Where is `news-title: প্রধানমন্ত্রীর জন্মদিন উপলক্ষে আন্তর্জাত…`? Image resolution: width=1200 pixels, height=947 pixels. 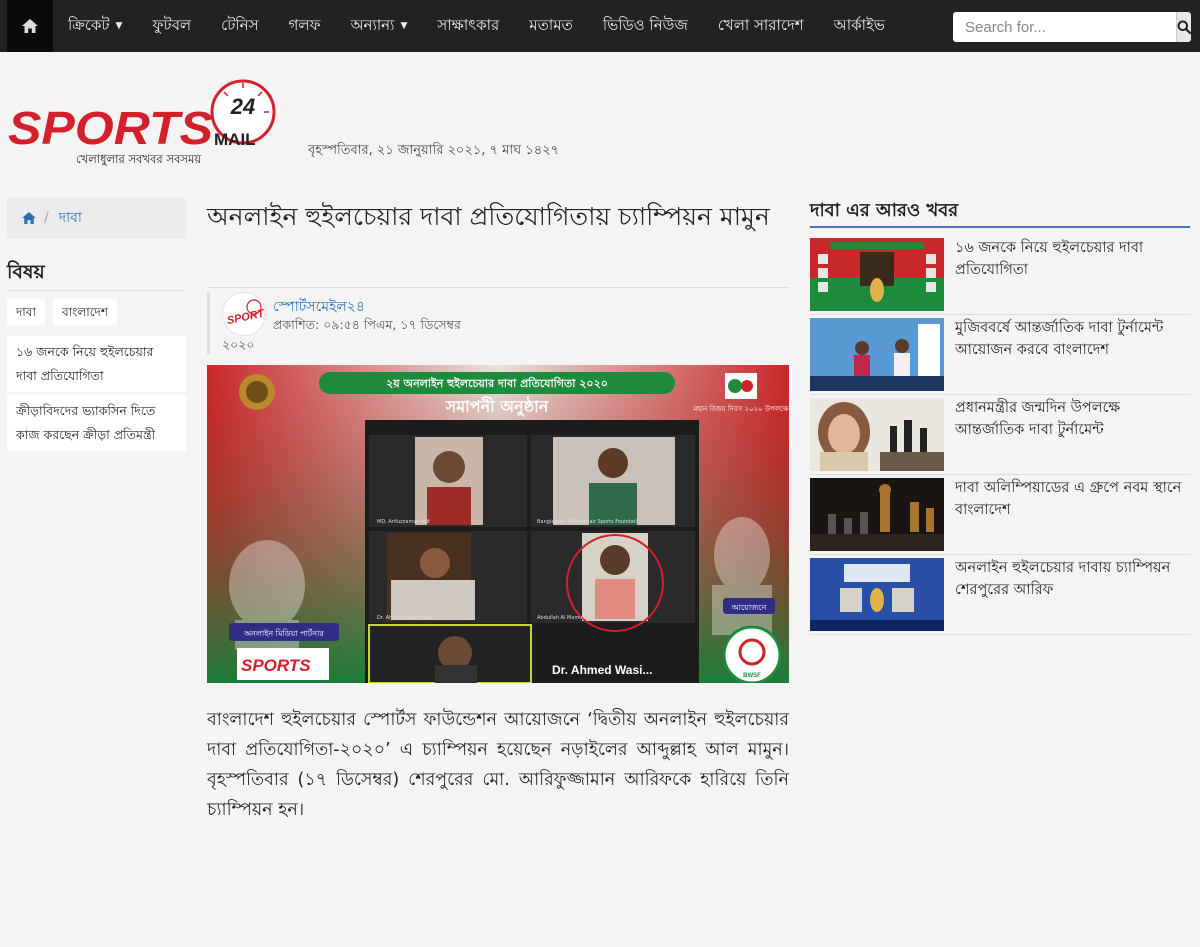 news-title: প্রধানমন্ত্রীর জন্মদিন উপলক্ষে আন্তর্জাত… is located at coordinates (1072, 419).